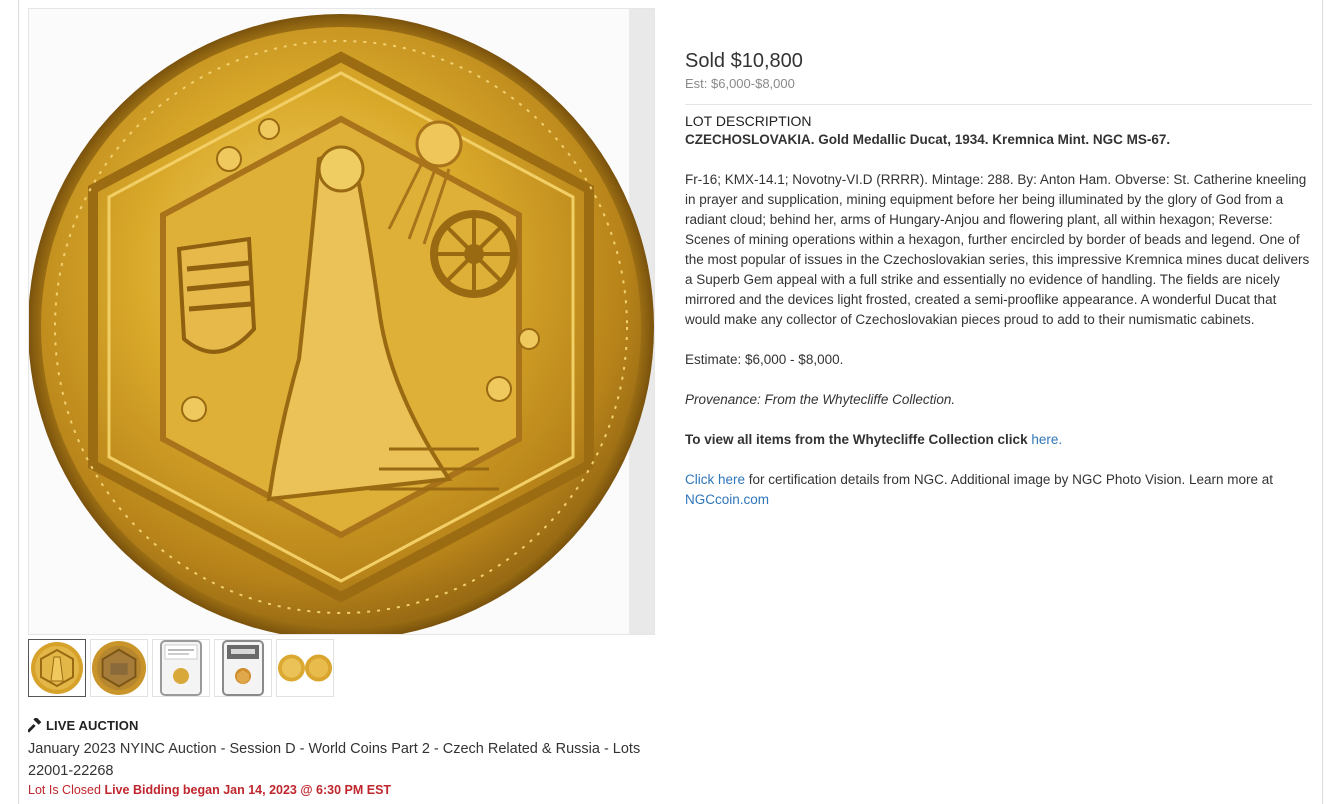 The image size is (1336, 804). What do you see at coordinates (1322, 402) in the screenshot?
I see `page-border-right` at bounding box center [1322, 402].